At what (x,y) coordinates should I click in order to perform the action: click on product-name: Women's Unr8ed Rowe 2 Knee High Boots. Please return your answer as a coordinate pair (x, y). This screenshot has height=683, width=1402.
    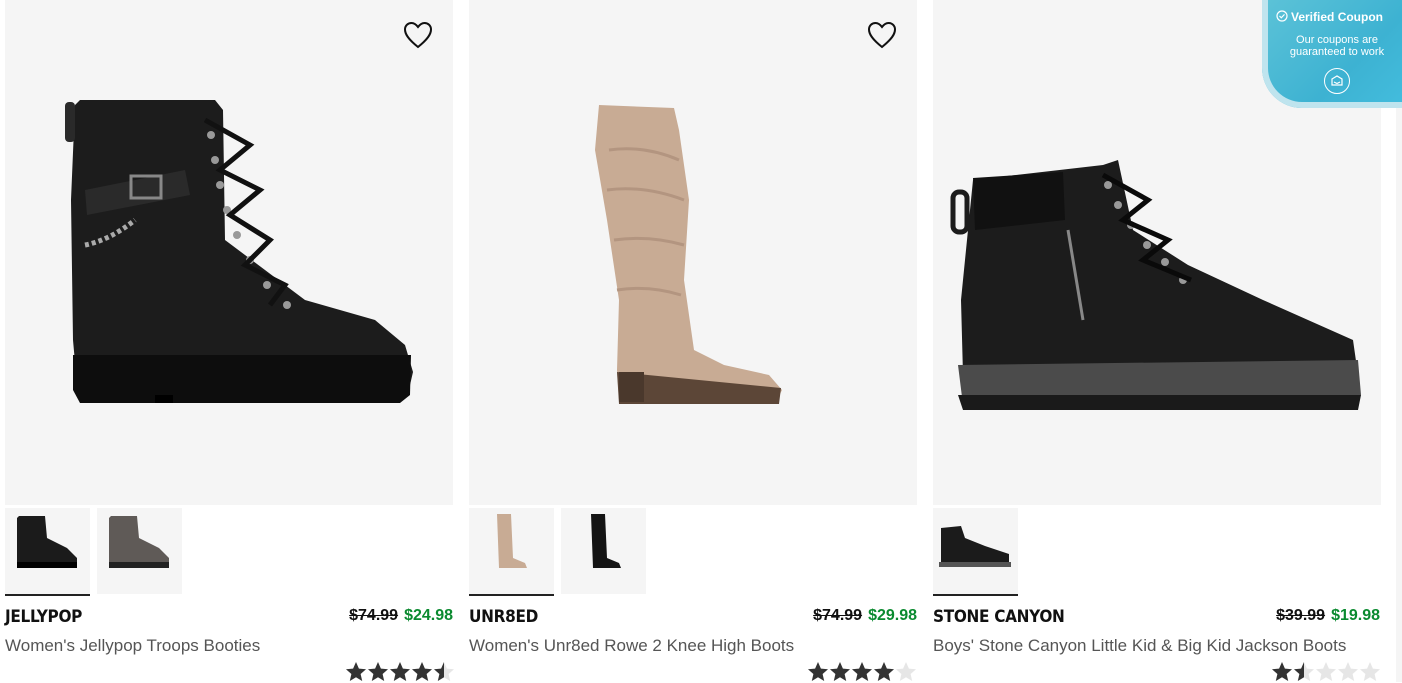
    Looking at the image, I should click on (631, 646).